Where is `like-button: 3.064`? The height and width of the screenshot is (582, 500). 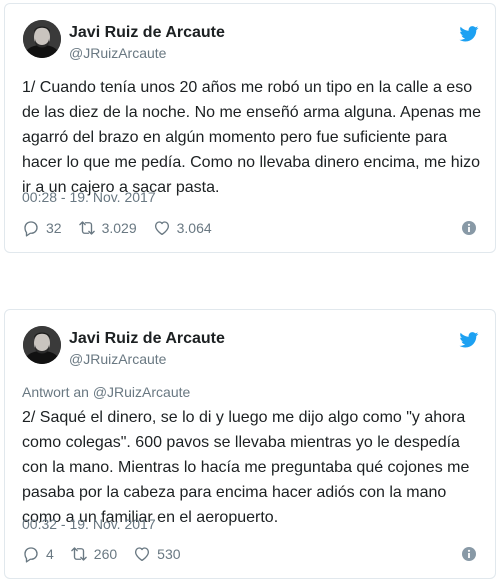 like-button: 3.064 is located at coordinates (182, 228).